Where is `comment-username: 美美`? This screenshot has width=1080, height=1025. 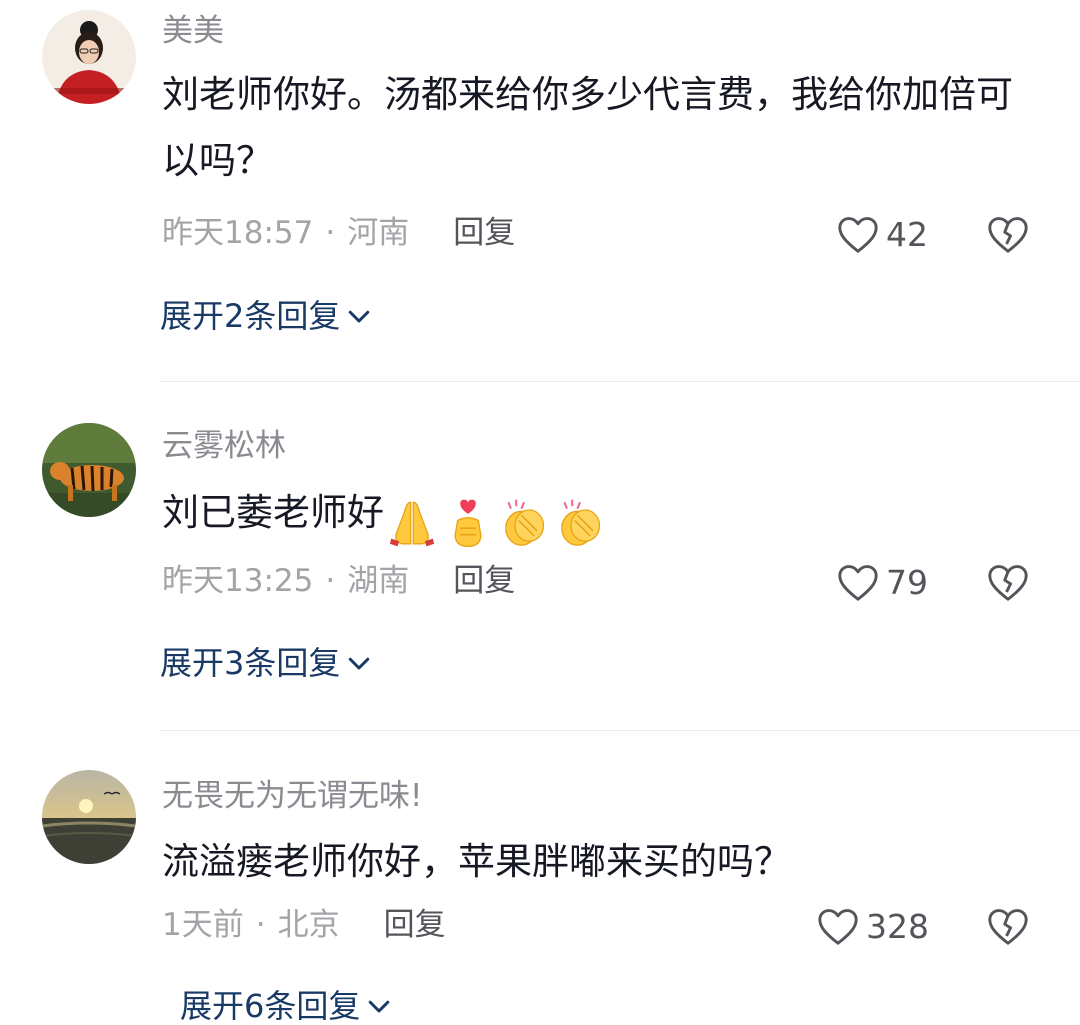 comment-username: 美美 is located at coordinates (193, 31).